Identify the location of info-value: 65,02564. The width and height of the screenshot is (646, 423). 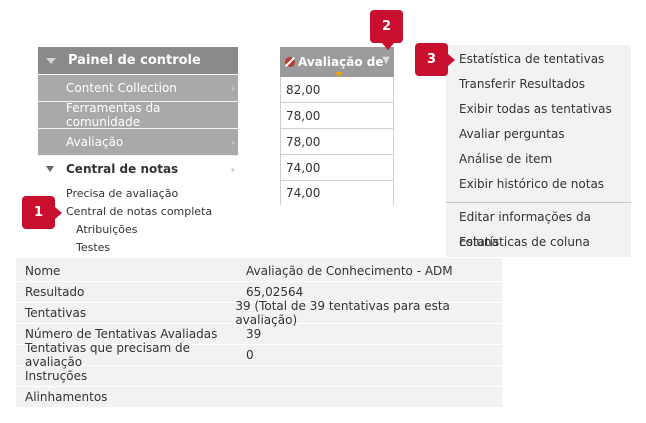
(275, 292).